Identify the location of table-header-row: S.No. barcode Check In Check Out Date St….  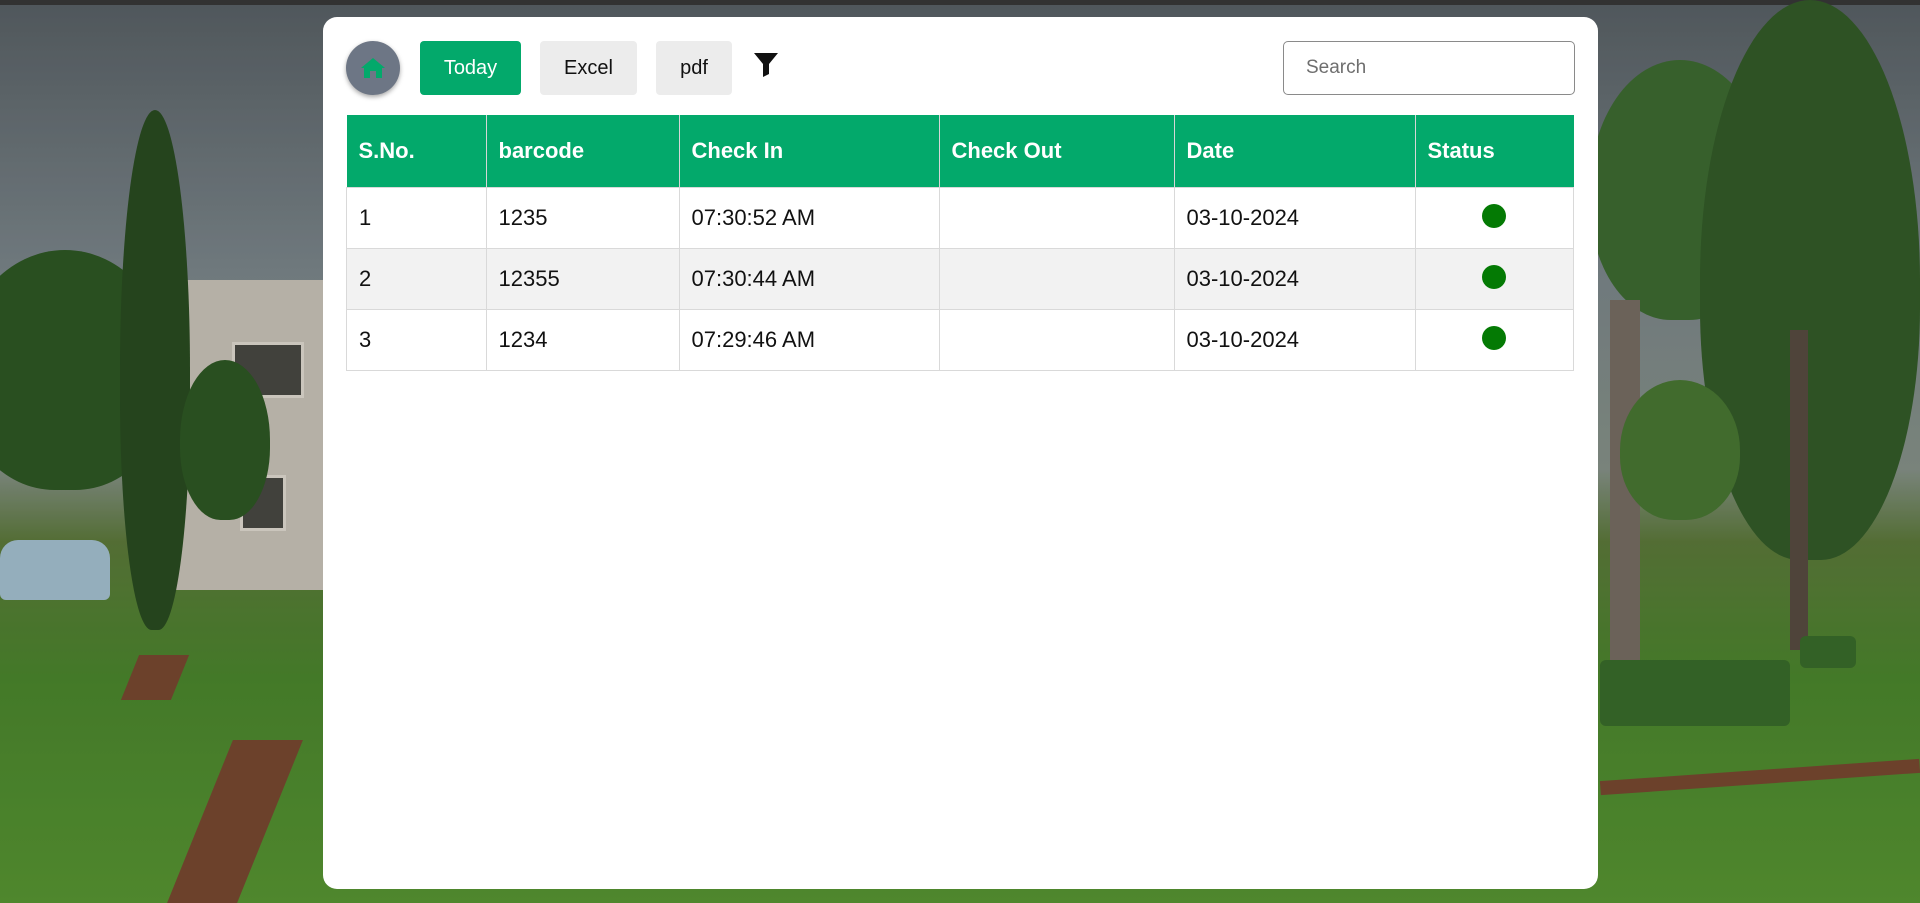
(960, 151).